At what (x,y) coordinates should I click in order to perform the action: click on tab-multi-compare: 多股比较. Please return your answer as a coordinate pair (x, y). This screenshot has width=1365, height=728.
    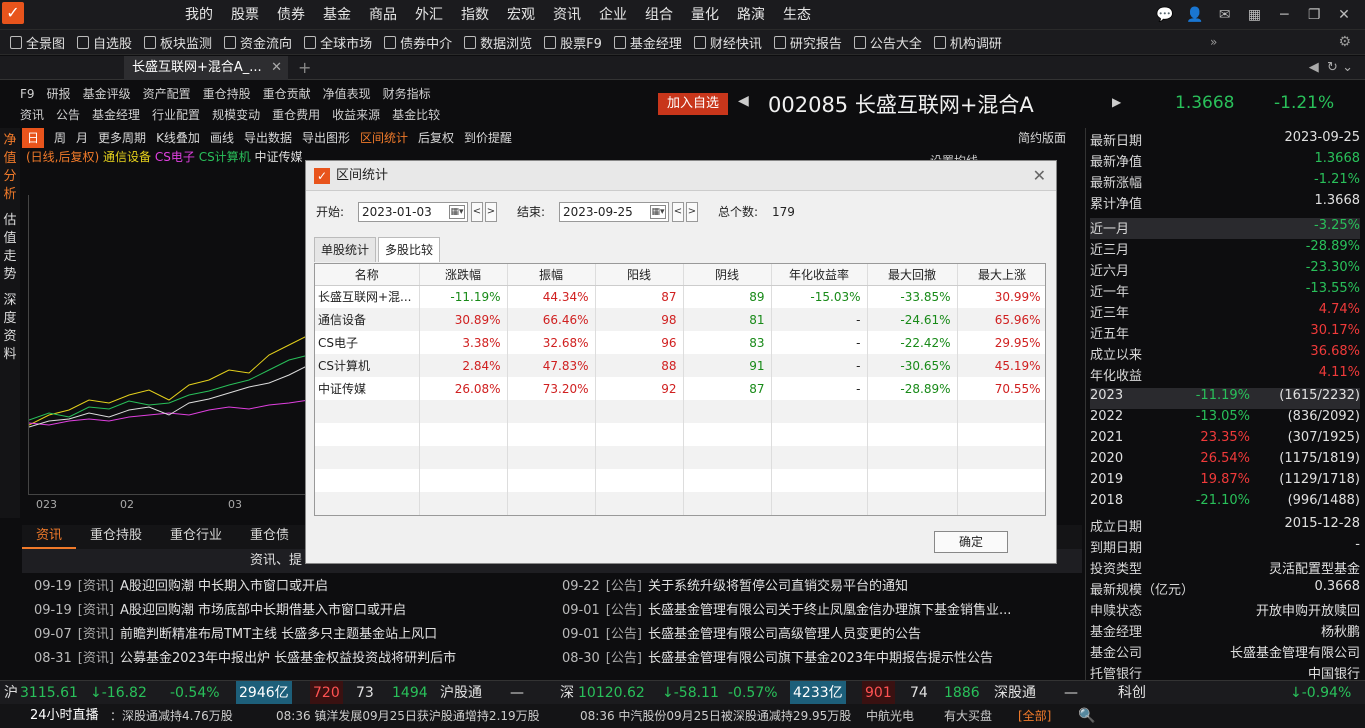
    Looking at the image, I should click on (409, 249).